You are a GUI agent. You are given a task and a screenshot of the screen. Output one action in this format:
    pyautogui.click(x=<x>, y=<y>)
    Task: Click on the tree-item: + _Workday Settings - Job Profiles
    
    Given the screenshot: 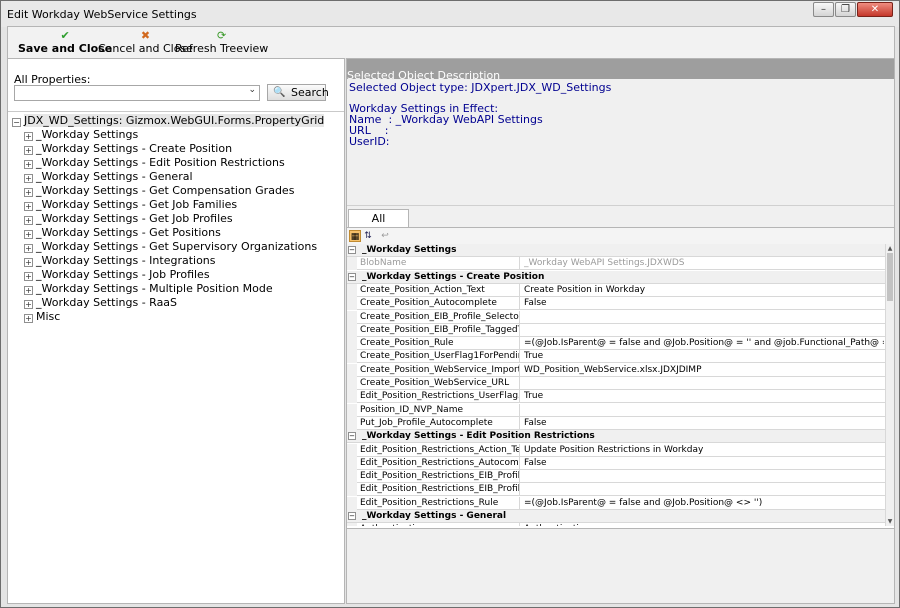 What is the action you would take?
    pyautogui.click(x=117, y=275)
    